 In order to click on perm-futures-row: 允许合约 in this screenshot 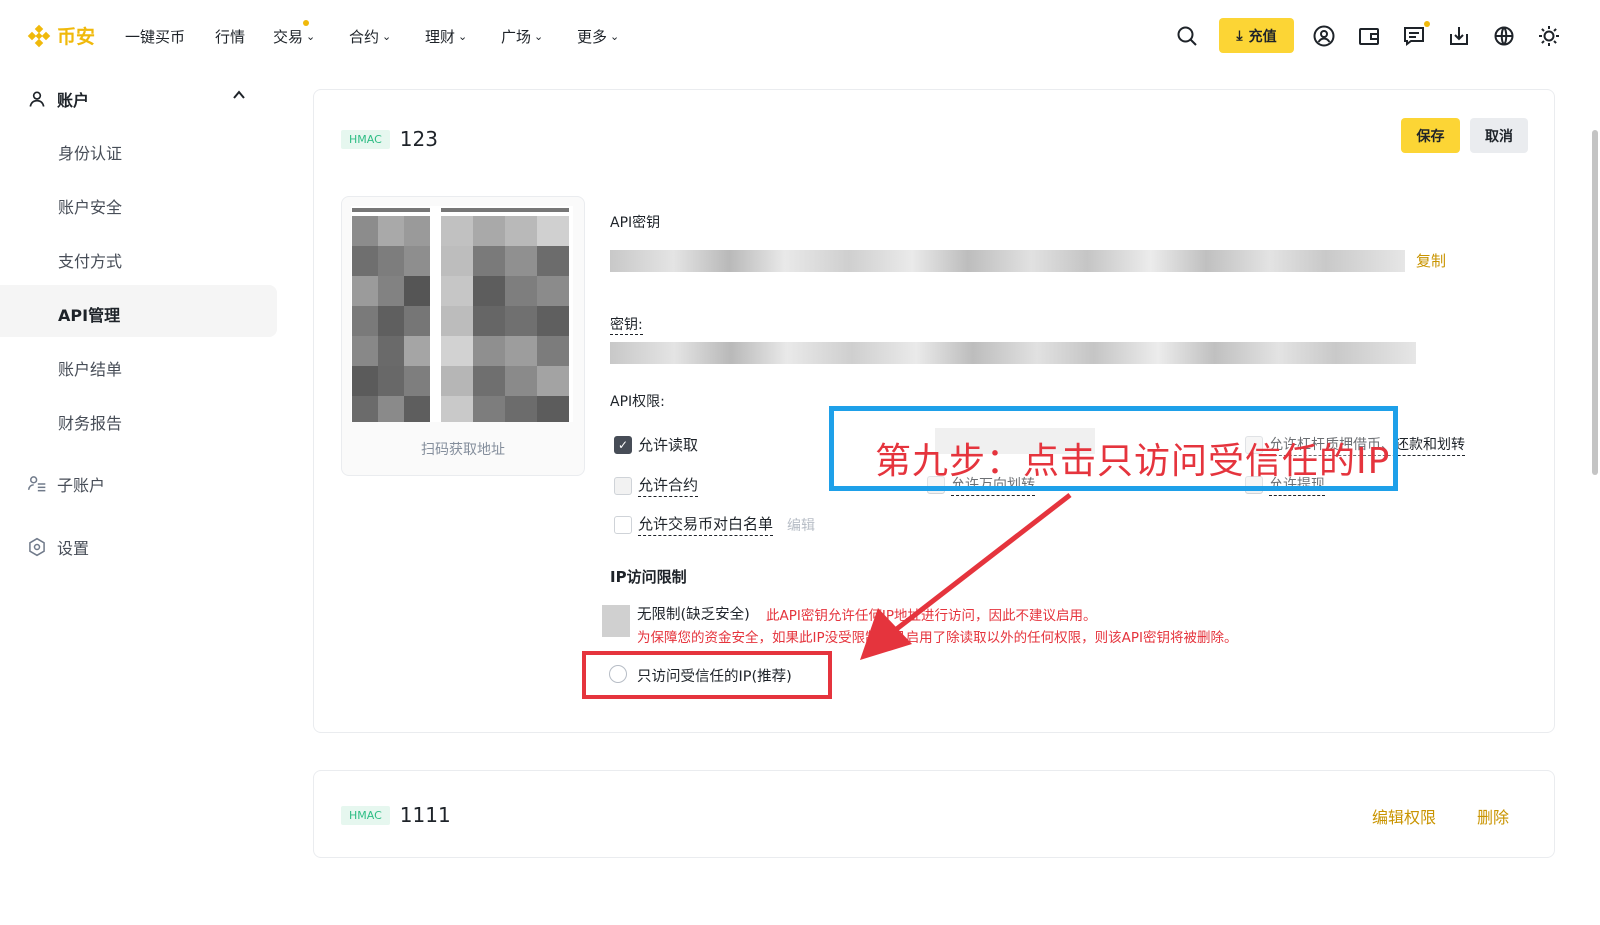, I will do `click(656, 485)`.